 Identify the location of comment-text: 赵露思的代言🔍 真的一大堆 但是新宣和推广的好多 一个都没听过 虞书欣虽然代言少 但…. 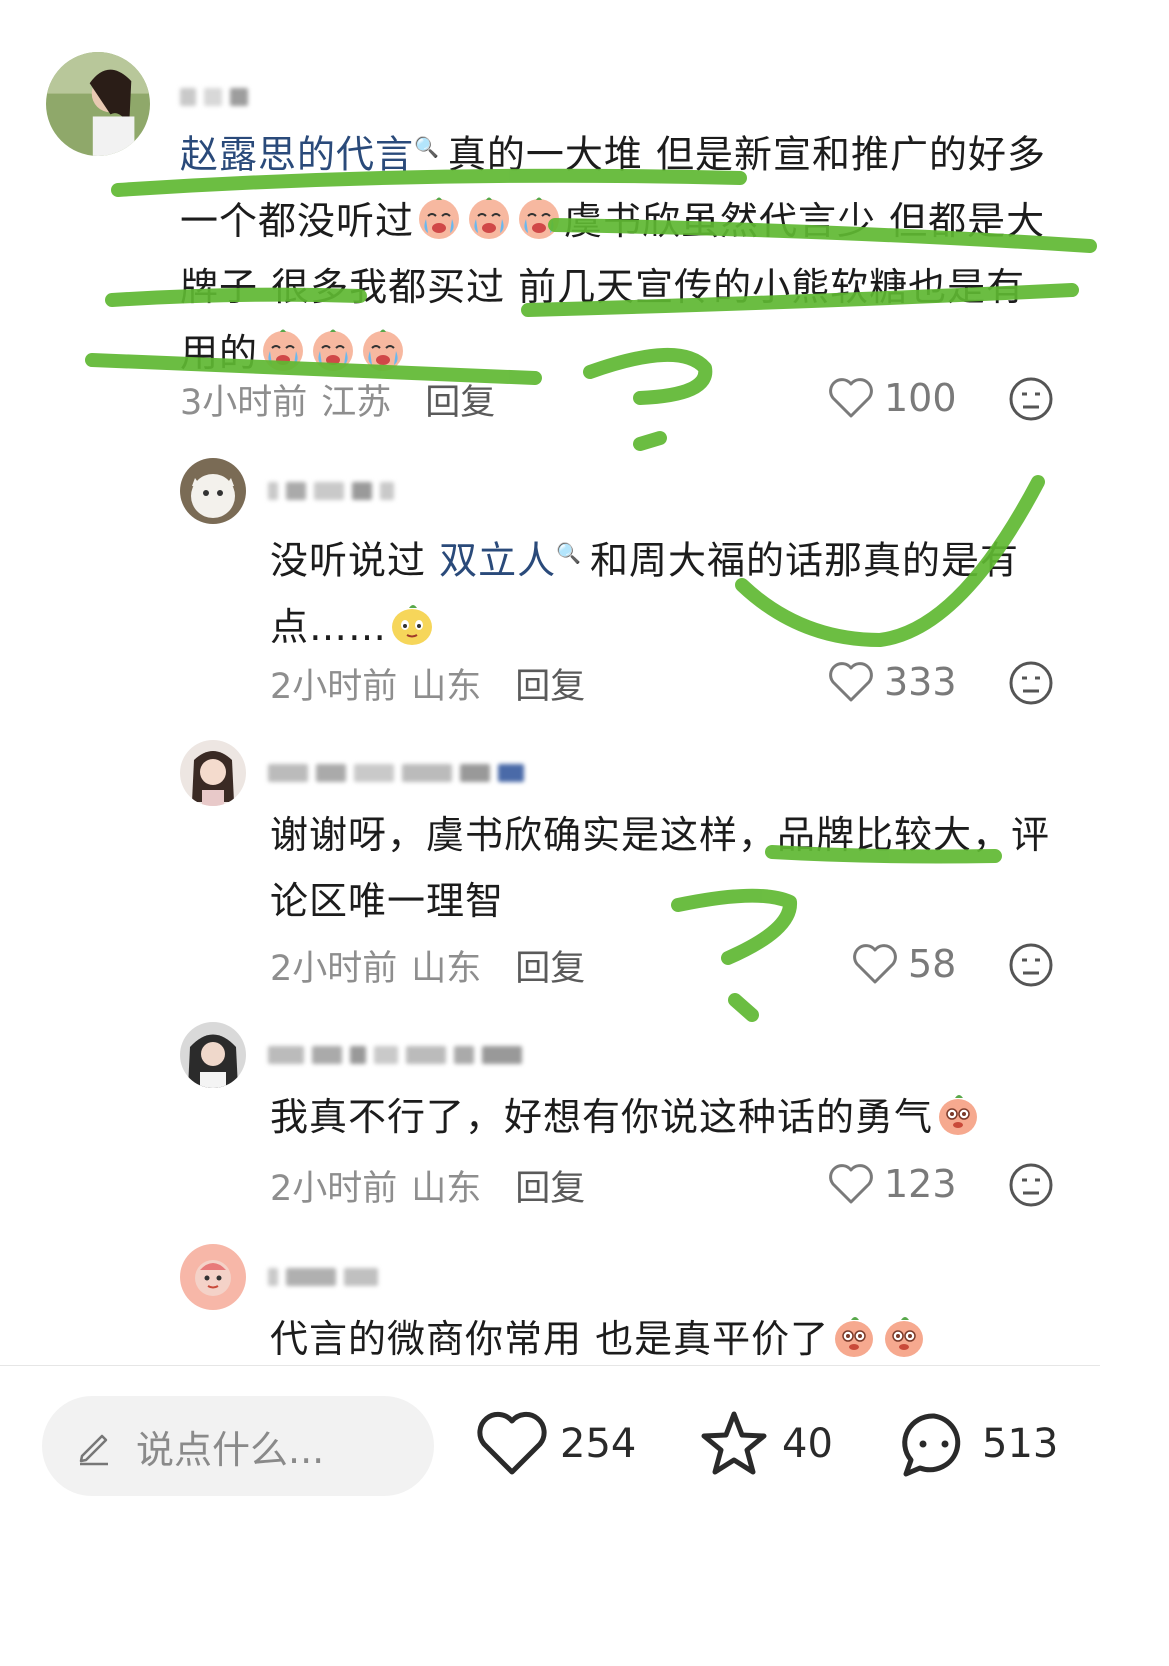
(630, 250).